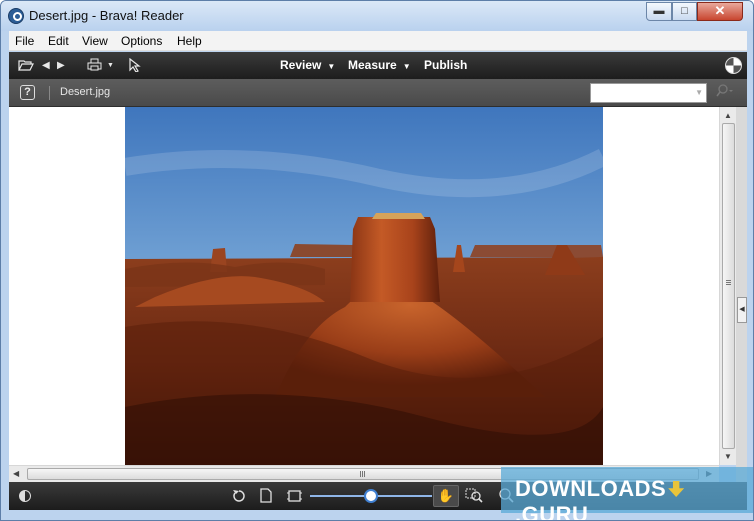 This screenshot has height=521, width=754. I want to click on print-dropdown-icon: ▼, so click(110, 65).